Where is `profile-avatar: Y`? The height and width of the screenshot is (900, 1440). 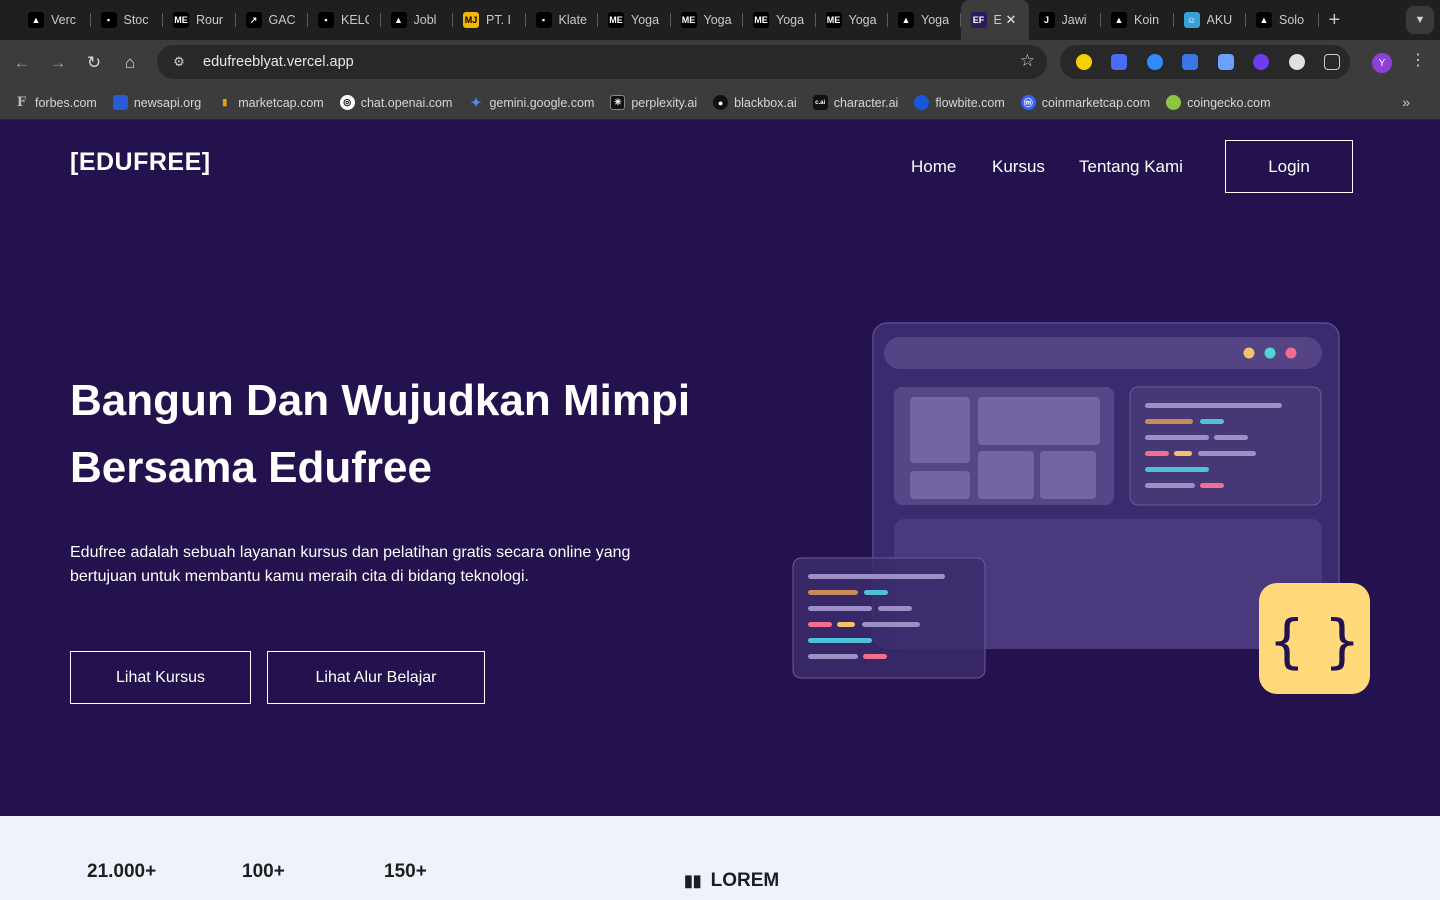
profile-avatar: Y is located at coordinates (1382, 63).